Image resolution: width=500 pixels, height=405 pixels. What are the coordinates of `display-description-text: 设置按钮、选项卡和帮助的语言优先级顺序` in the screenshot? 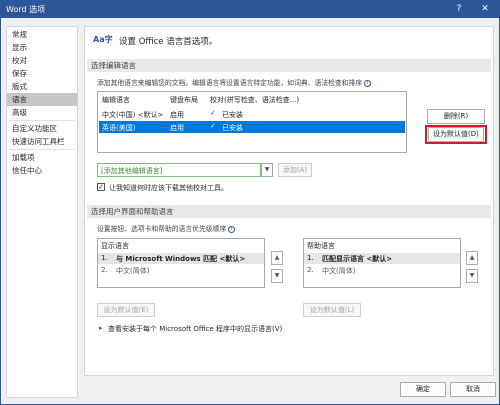 It's located at (162, 229).